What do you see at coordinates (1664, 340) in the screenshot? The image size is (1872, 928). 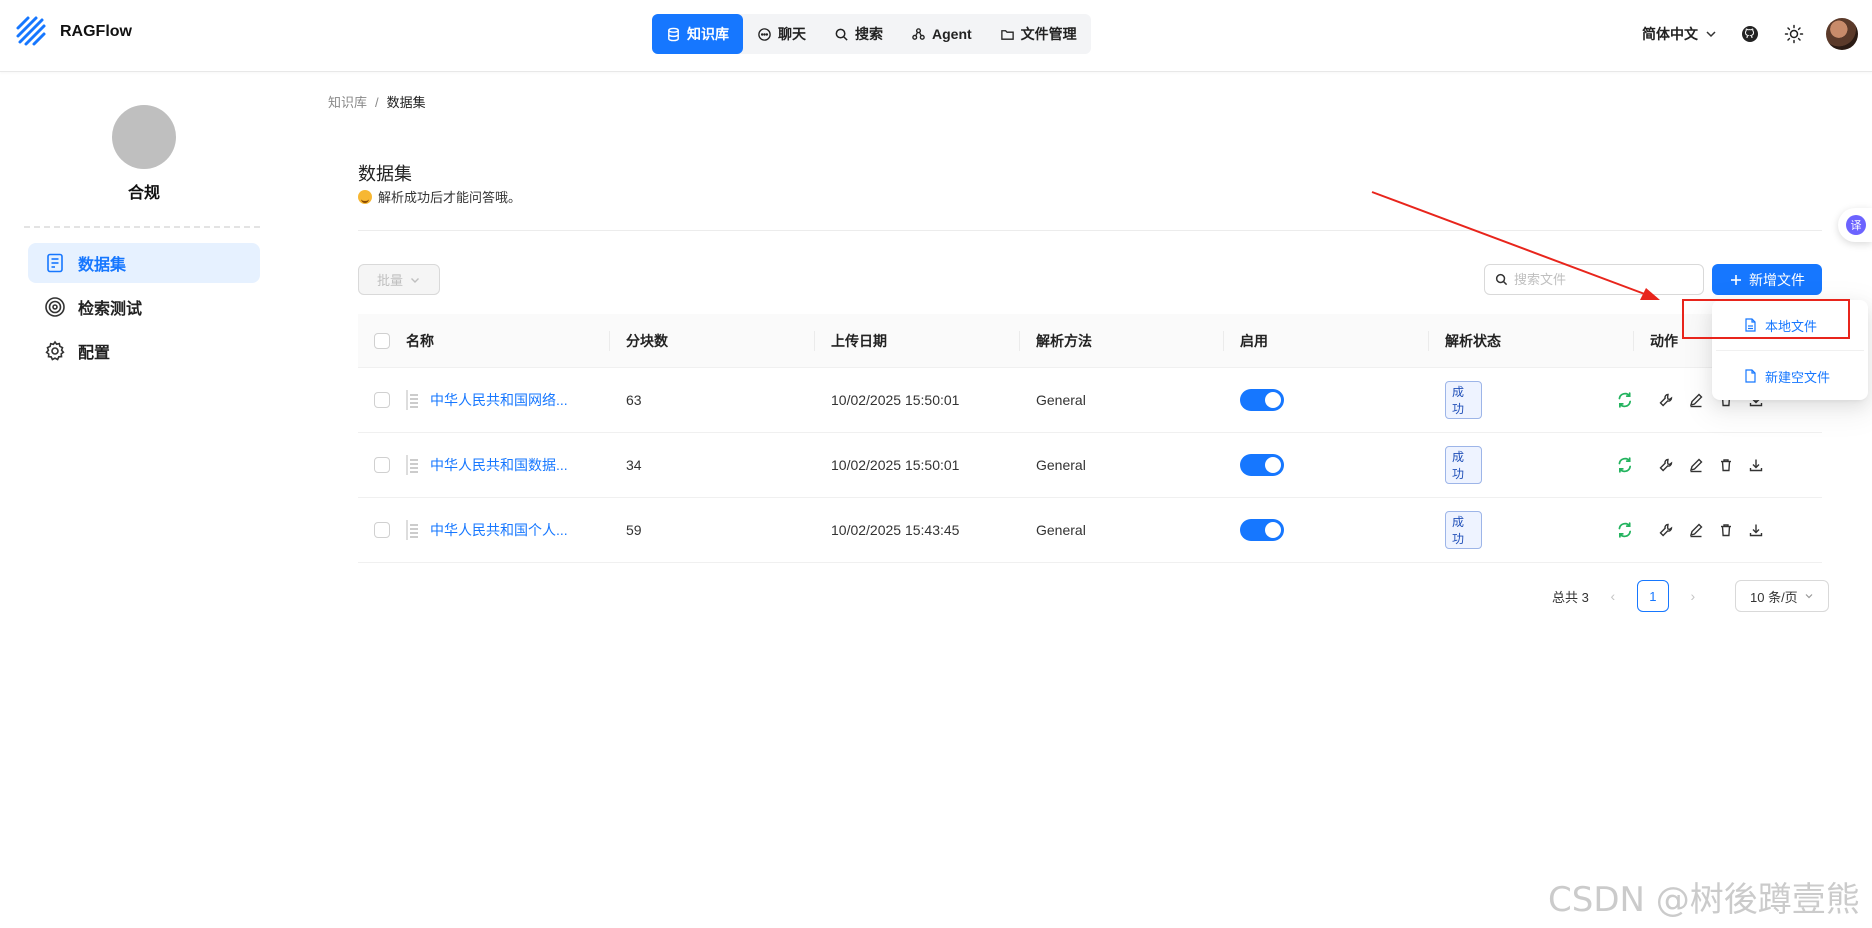 I see `column-label: 动作` at bounding box center [1664, 340].